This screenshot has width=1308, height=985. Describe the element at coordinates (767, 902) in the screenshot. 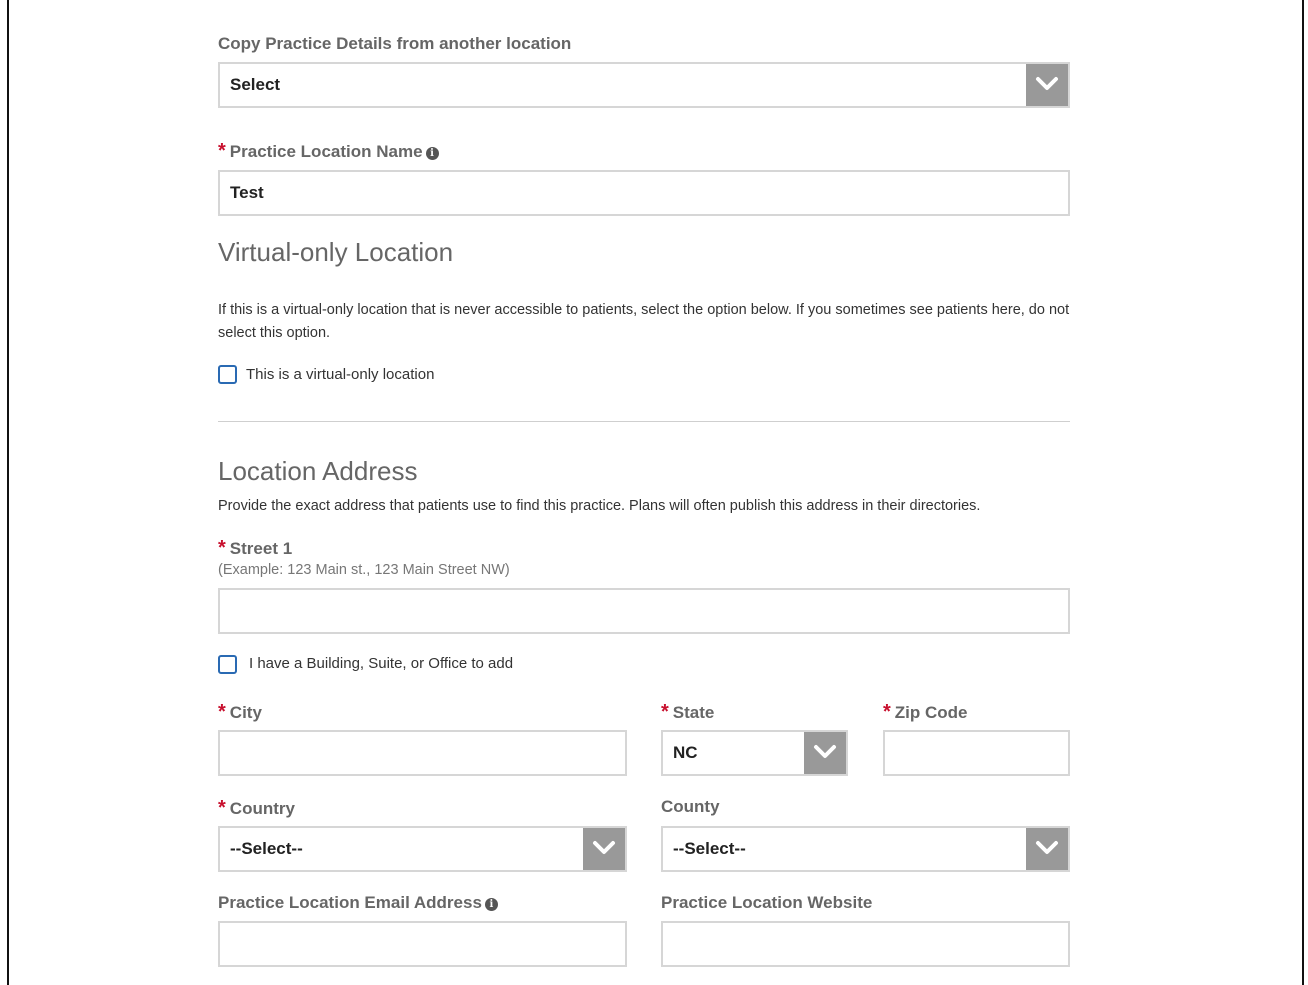

I see `website-label: Practice Location Website` at that location.